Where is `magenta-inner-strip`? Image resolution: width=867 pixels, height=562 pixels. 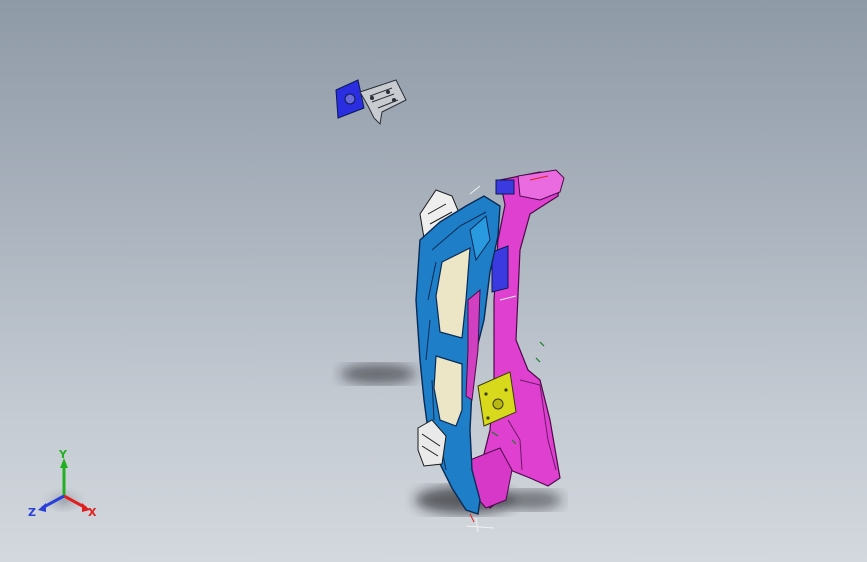 magenta-inner-strip is located at coordinates (473, 344).